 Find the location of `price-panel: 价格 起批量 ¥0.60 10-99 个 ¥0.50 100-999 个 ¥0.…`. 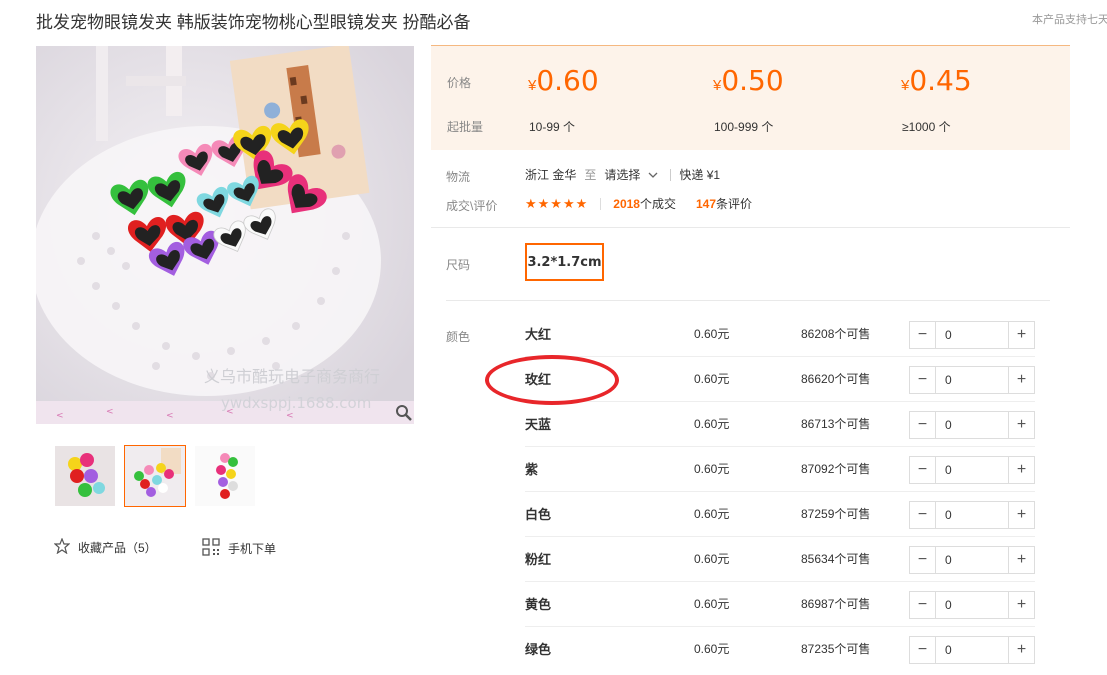

price-panel: 价格 起批量 ¥0.60 10-99 个 ¥0.50 100-999 个 ¥0.… is located at coordinates (750, 97).